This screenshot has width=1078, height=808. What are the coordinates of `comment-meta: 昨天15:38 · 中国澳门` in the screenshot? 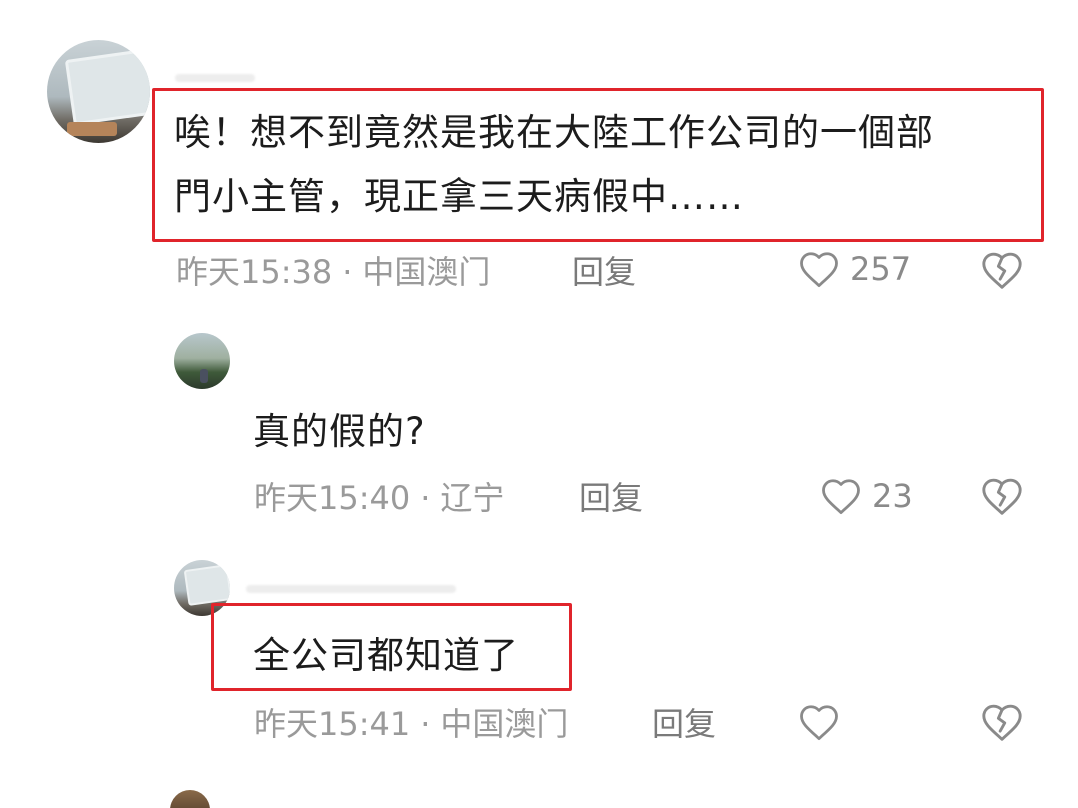 It's located at (333, 272).